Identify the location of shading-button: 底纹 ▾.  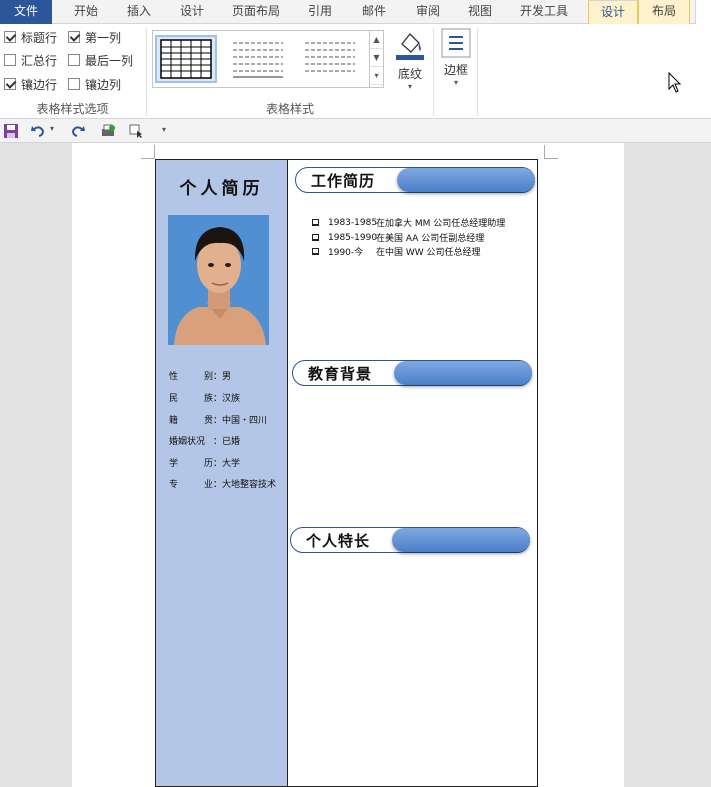
(410, 59).